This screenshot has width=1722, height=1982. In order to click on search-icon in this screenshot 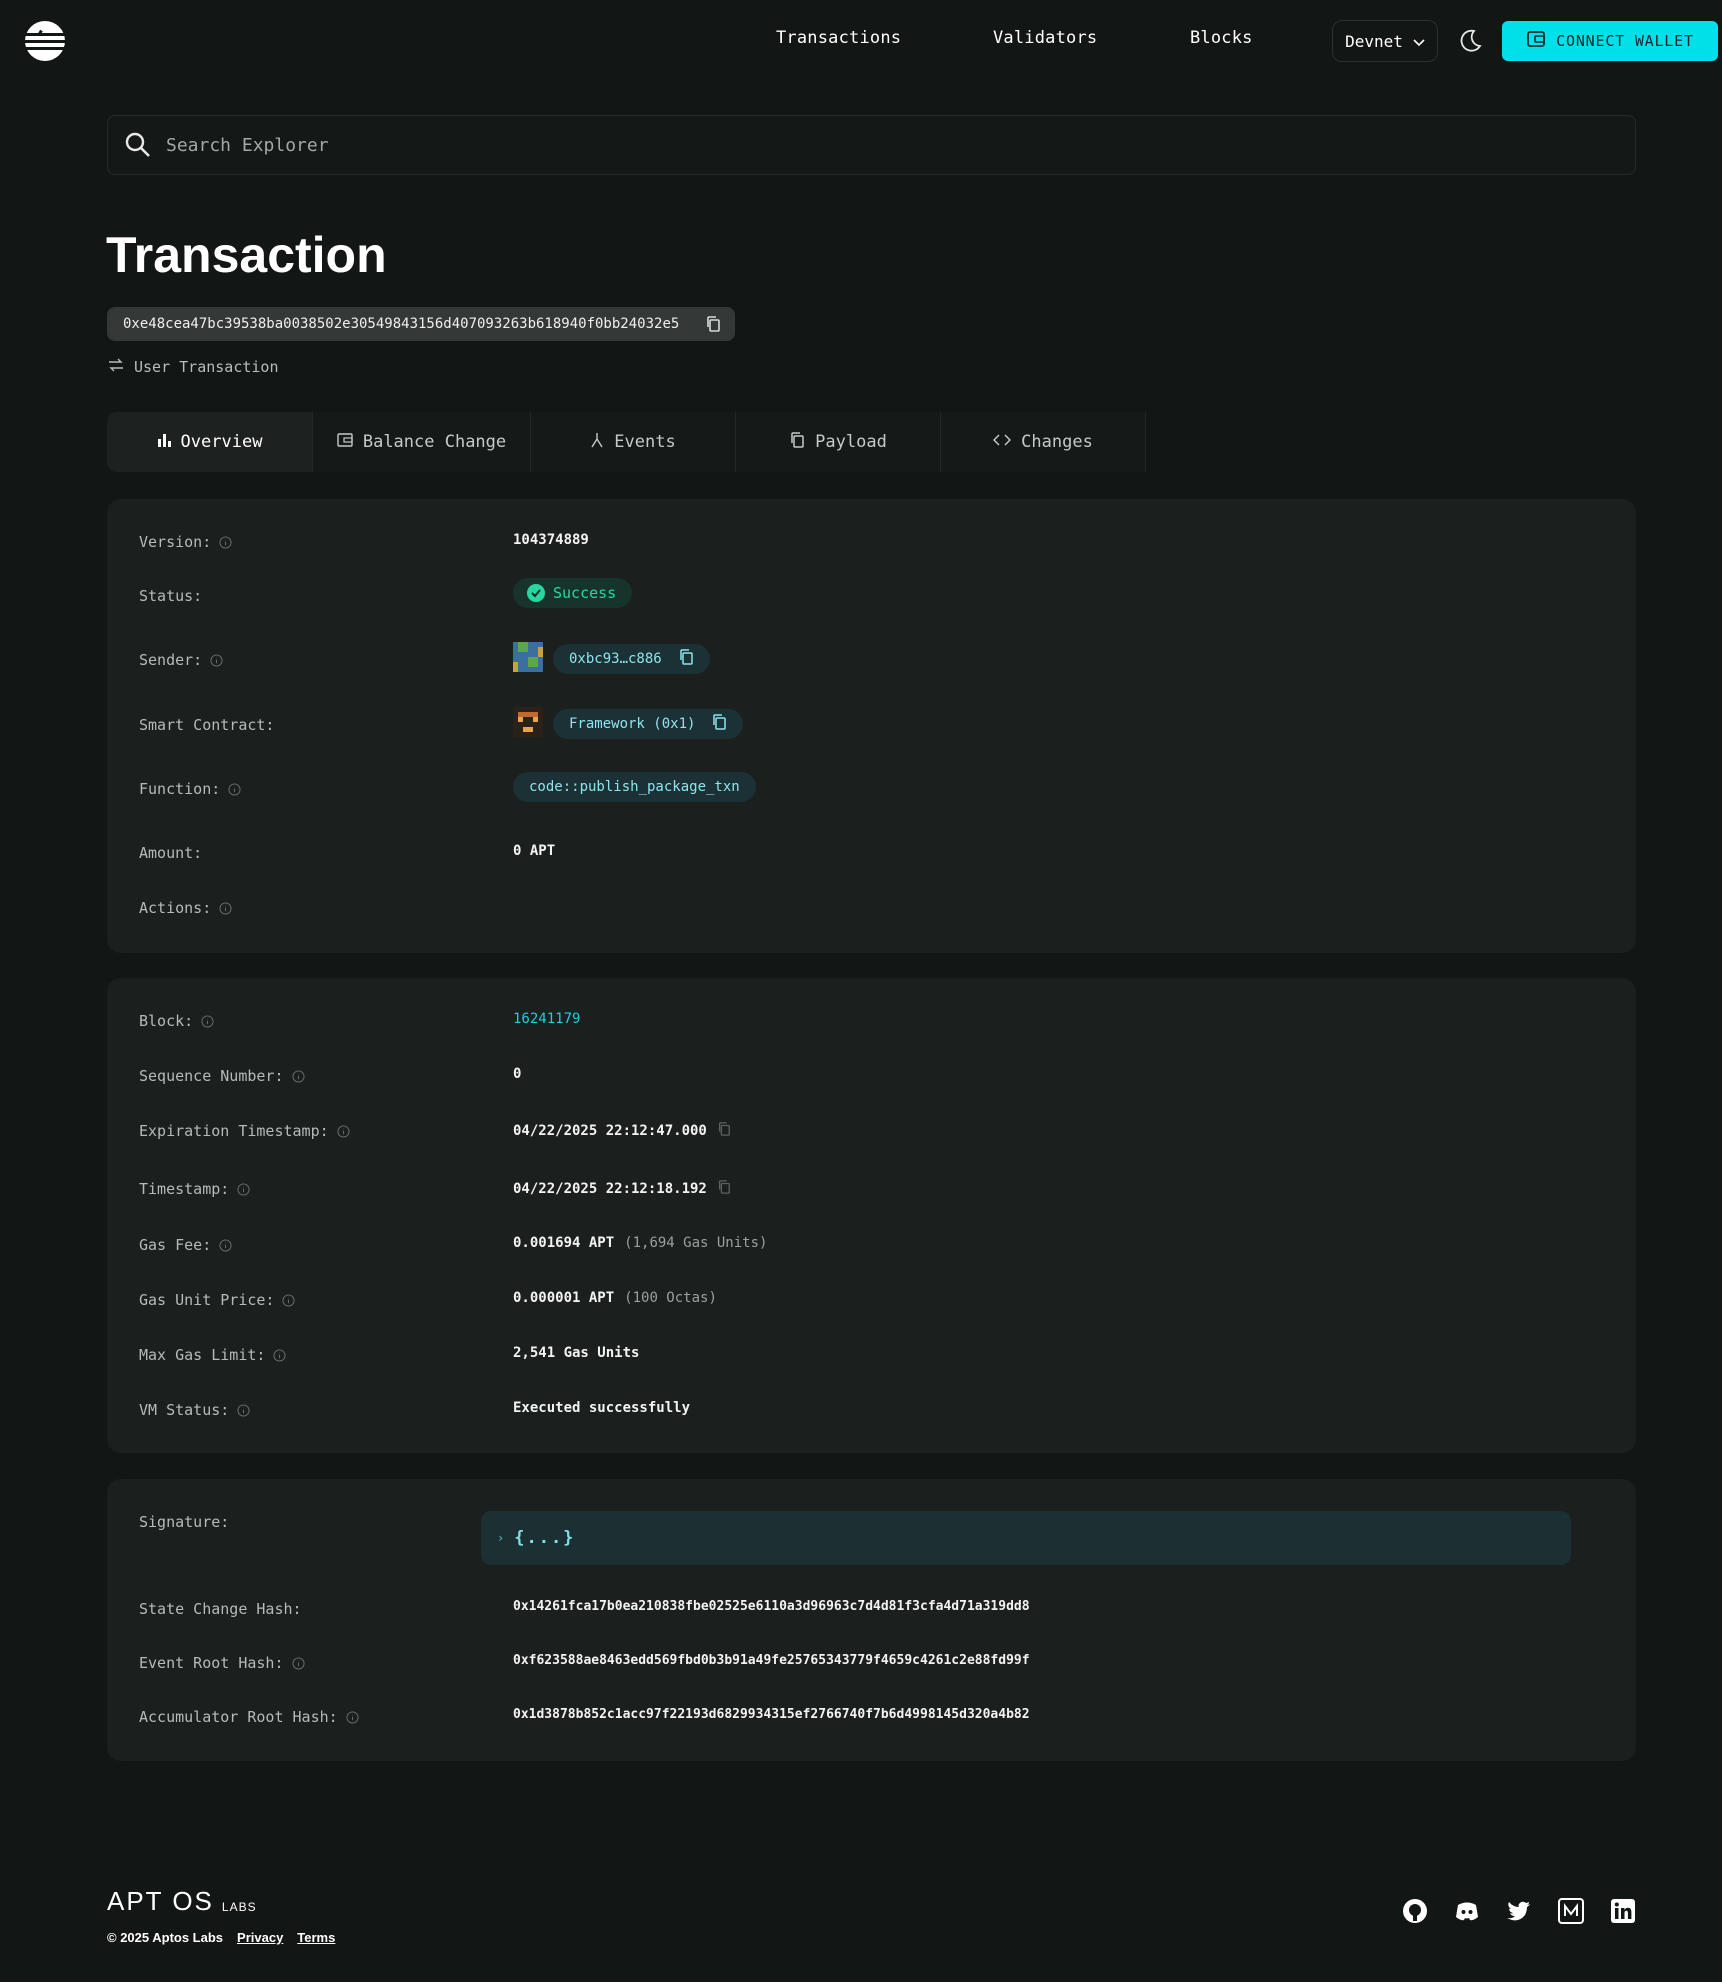, I will do `click(137, 144)`.